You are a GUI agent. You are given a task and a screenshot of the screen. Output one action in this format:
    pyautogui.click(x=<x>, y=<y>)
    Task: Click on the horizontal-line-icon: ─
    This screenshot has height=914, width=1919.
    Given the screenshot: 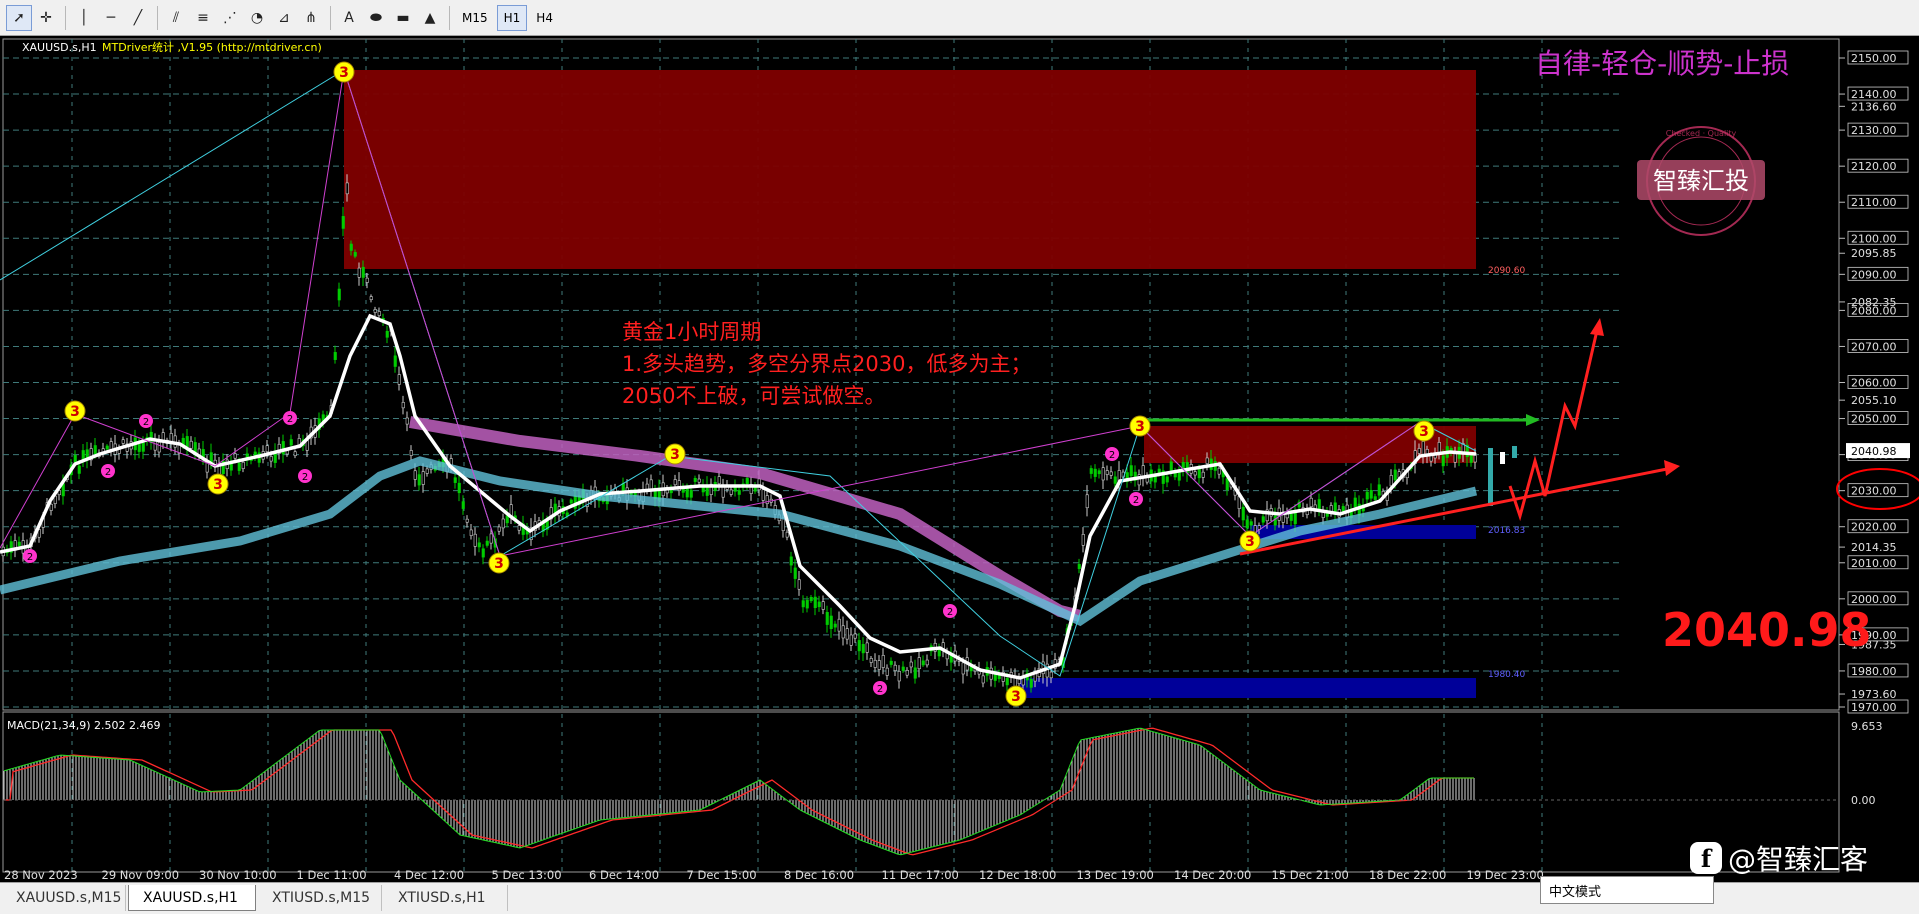 What is the action you would take?
    pyautogui.click(x=111, y=18)
    